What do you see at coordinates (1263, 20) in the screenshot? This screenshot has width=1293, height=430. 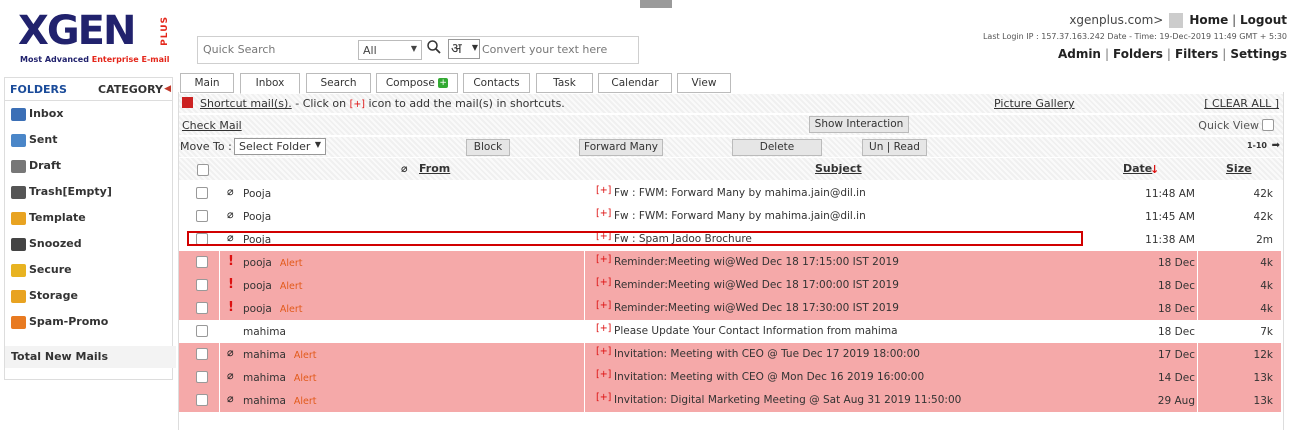 I see `logout-link: Logout` at bounding box center [1263, 20].